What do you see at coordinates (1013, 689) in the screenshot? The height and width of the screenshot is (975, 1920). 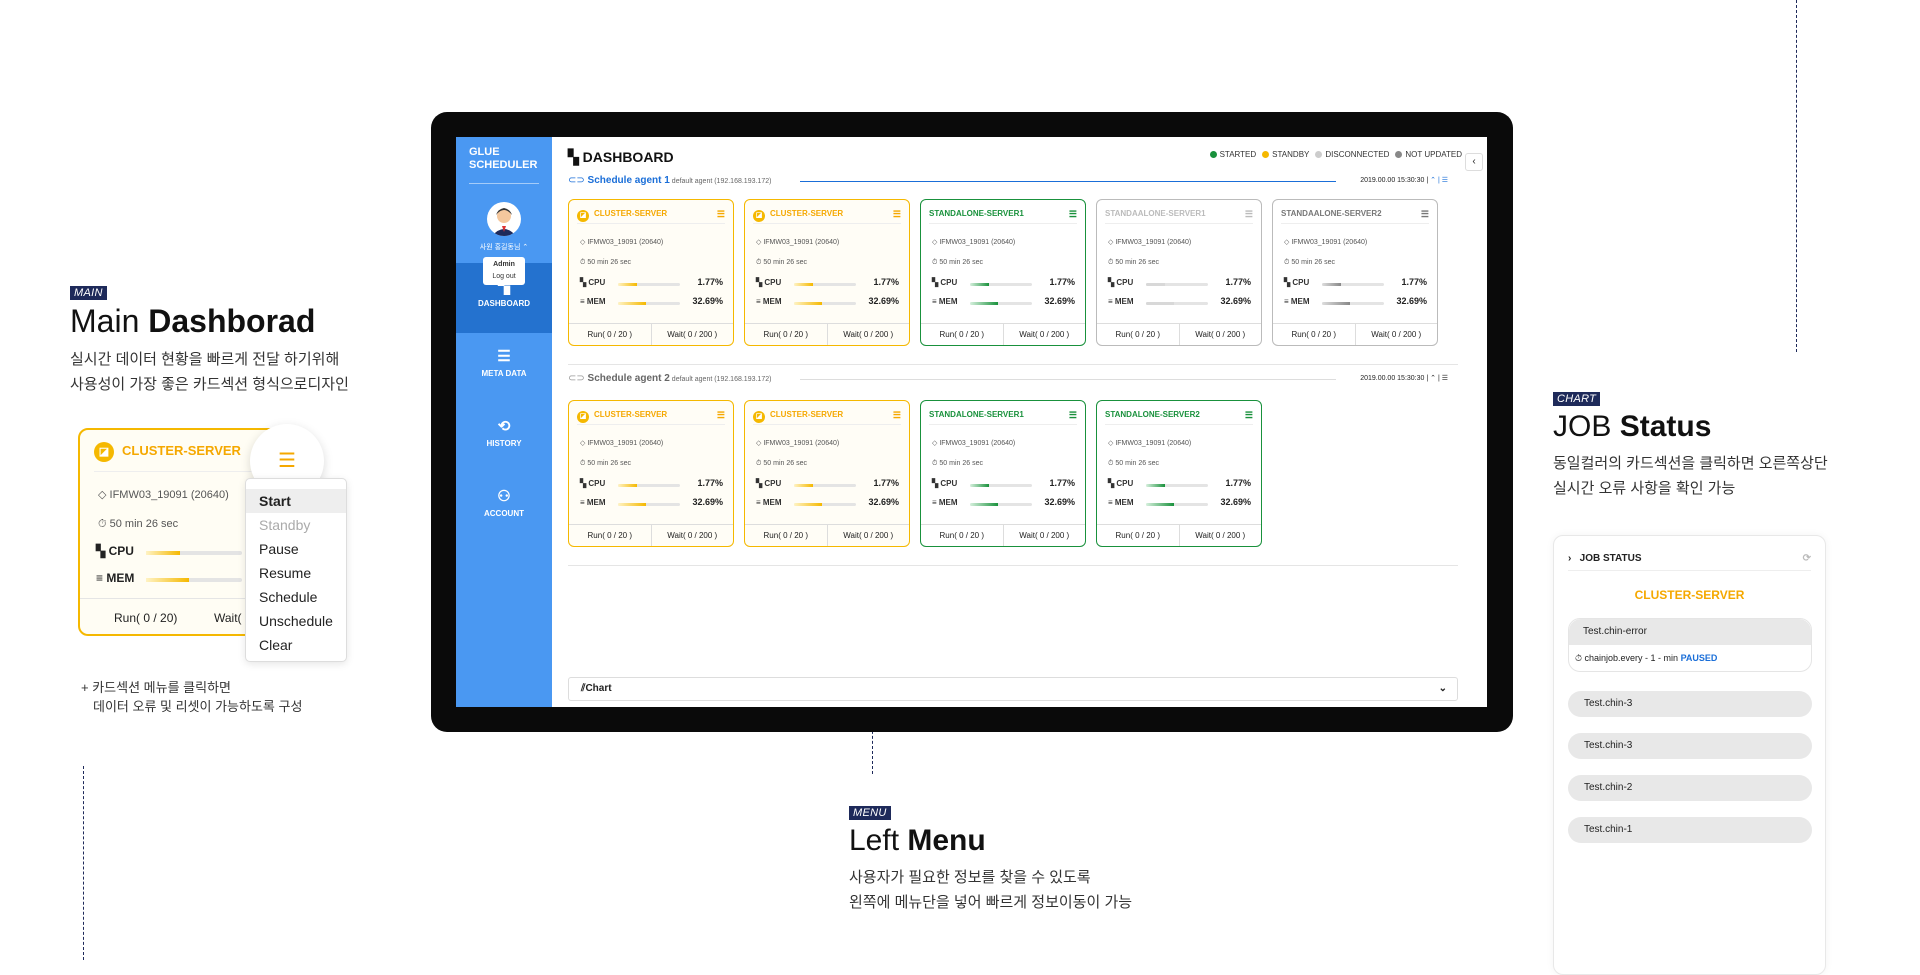 I see `chart-accordion: ⫽Chart ⌄` at bounding box center [1013, 689].